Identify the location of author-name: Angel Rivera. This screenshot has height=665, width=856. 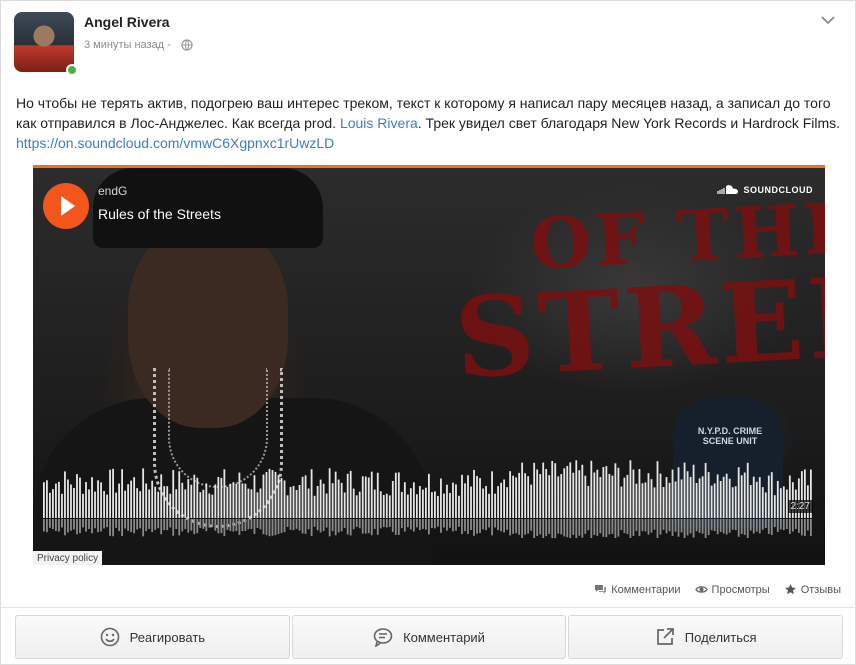
(127, 22).